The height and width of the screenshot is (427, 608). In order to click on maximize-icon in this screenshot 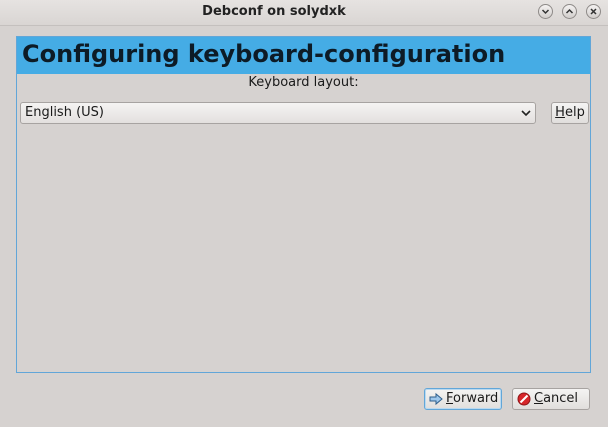, I will do `click(569, 11)`.